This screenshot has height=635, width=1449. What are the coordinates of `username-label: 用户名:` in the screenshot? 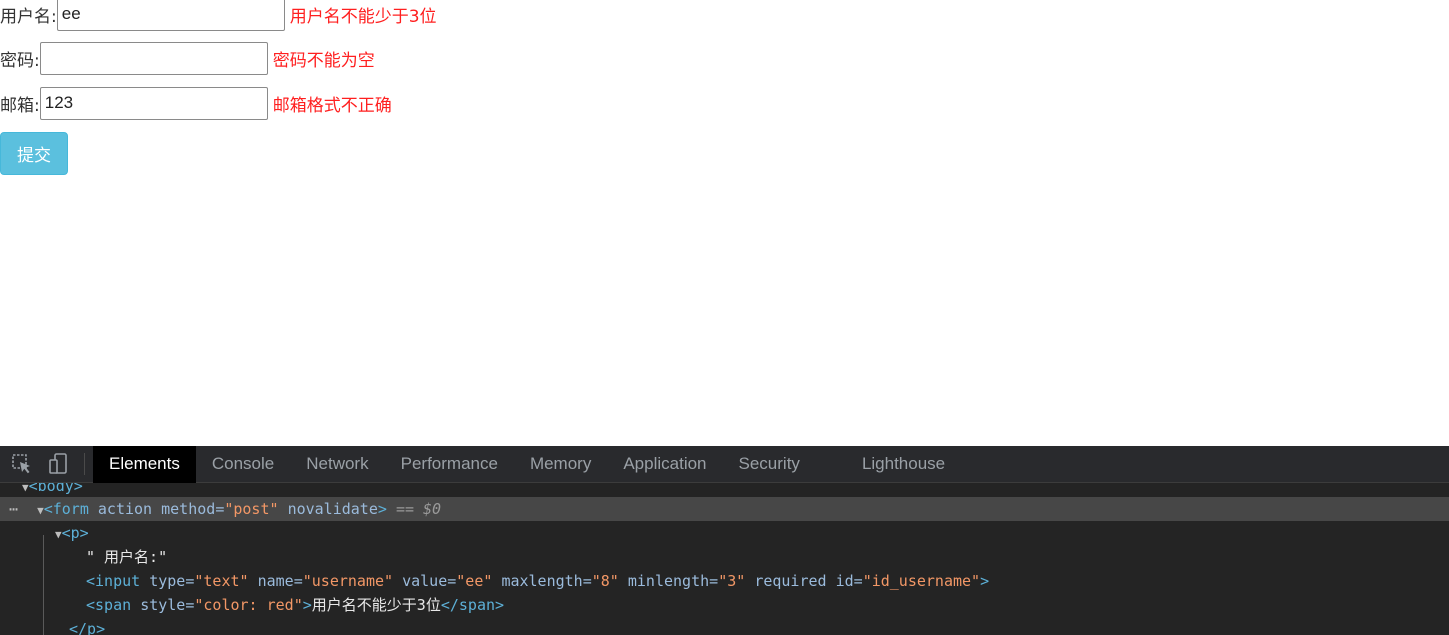 It's located at (28, 16).